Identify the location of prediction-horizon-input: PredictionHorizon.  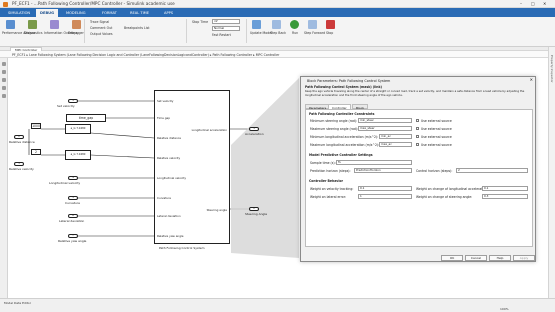
(383, 170).